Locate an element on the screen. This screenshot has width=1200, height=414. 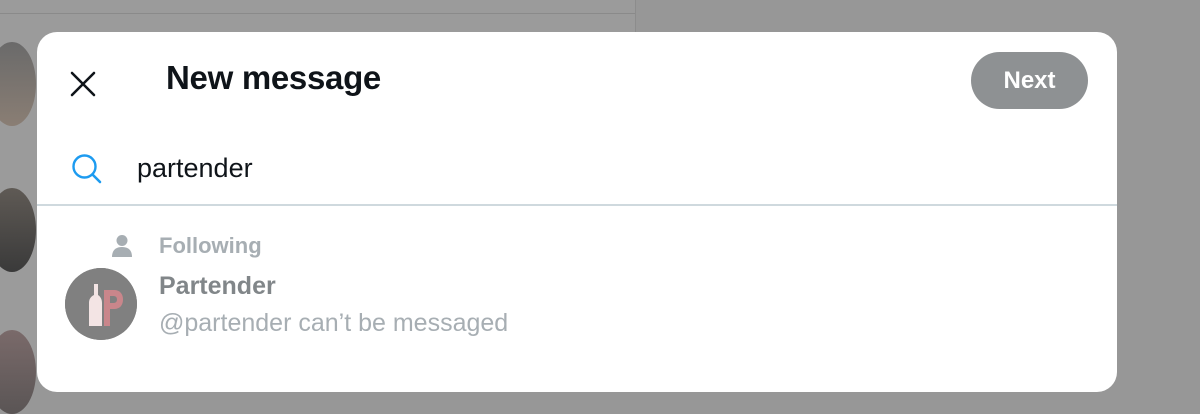
user-name: Partender is located at coordinates (217, 286).